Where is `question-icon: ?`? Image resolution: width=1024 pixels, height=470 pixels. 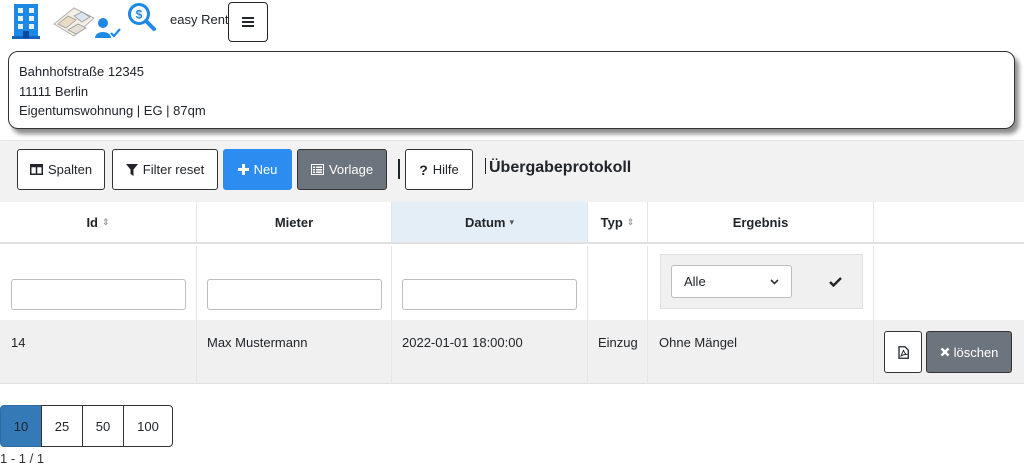 question-icon: ? is located at coordinates (423, 169).